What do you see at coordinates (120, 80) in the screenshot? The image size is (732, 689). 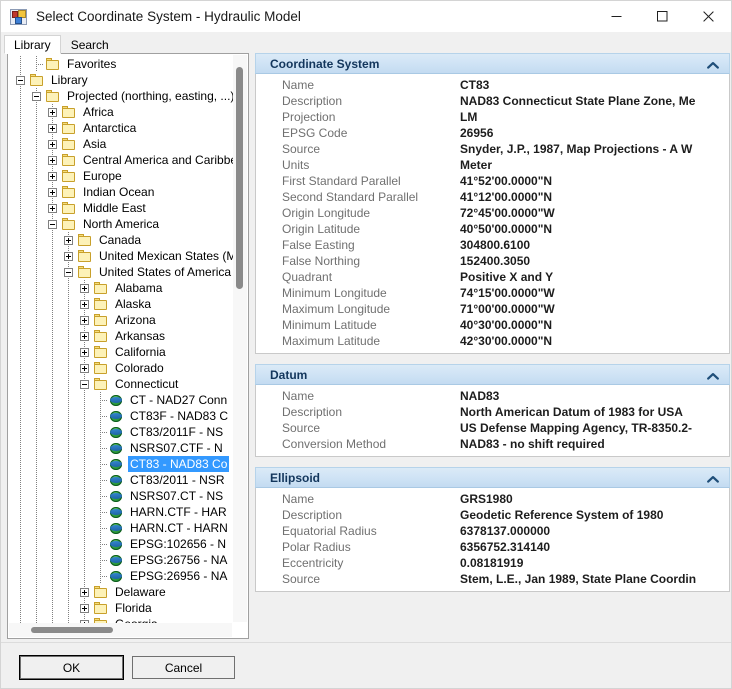 I see `tree-node: Library` at bounding box center [120, 80].